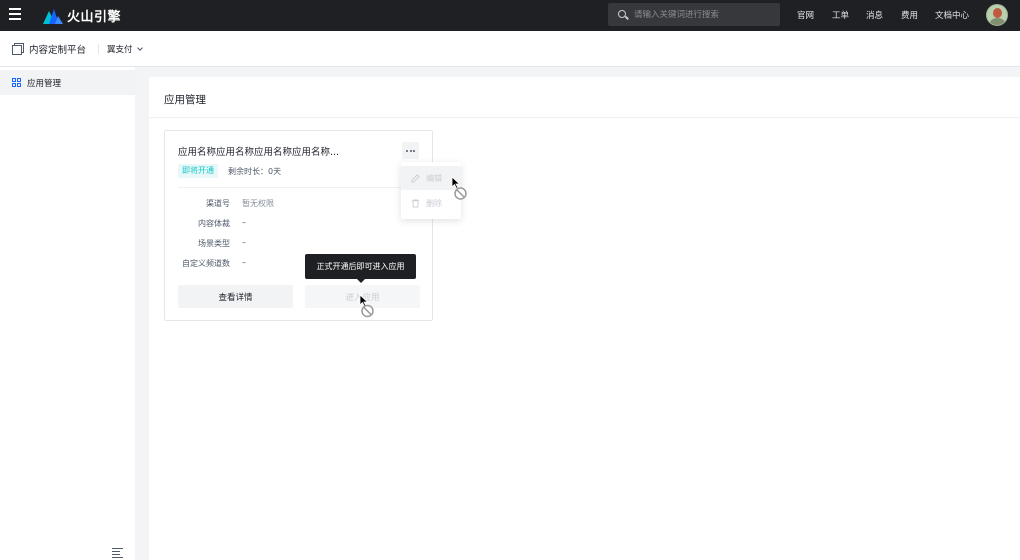 This screenshot has width=1020, height=560. Describe the element at coordinates (58, 50) in the screenshot. I see `platform-title: 内容定制平台` at that location.